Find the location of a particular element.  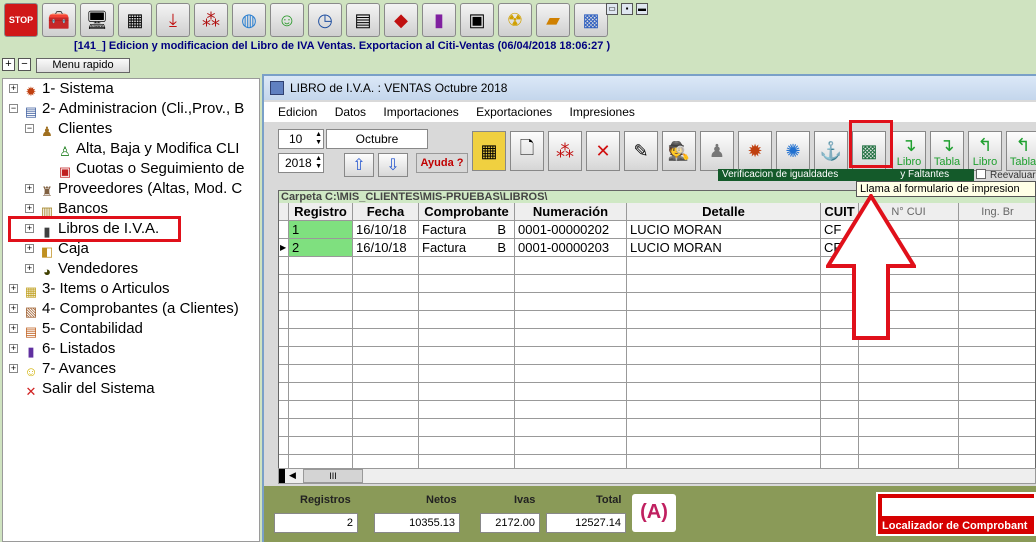

menu-rapido-button: Menu rapido is located at coordinates (83, 65).